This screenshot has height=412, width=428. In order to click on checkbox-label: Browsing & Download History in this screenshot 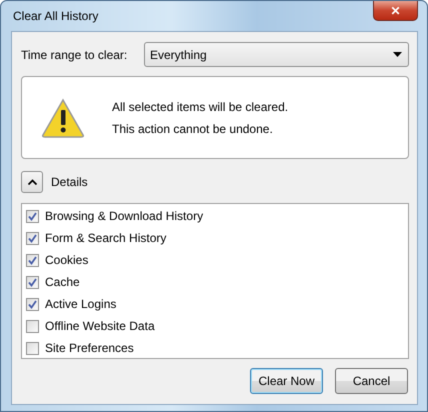, I will do `click(124, 216)`.